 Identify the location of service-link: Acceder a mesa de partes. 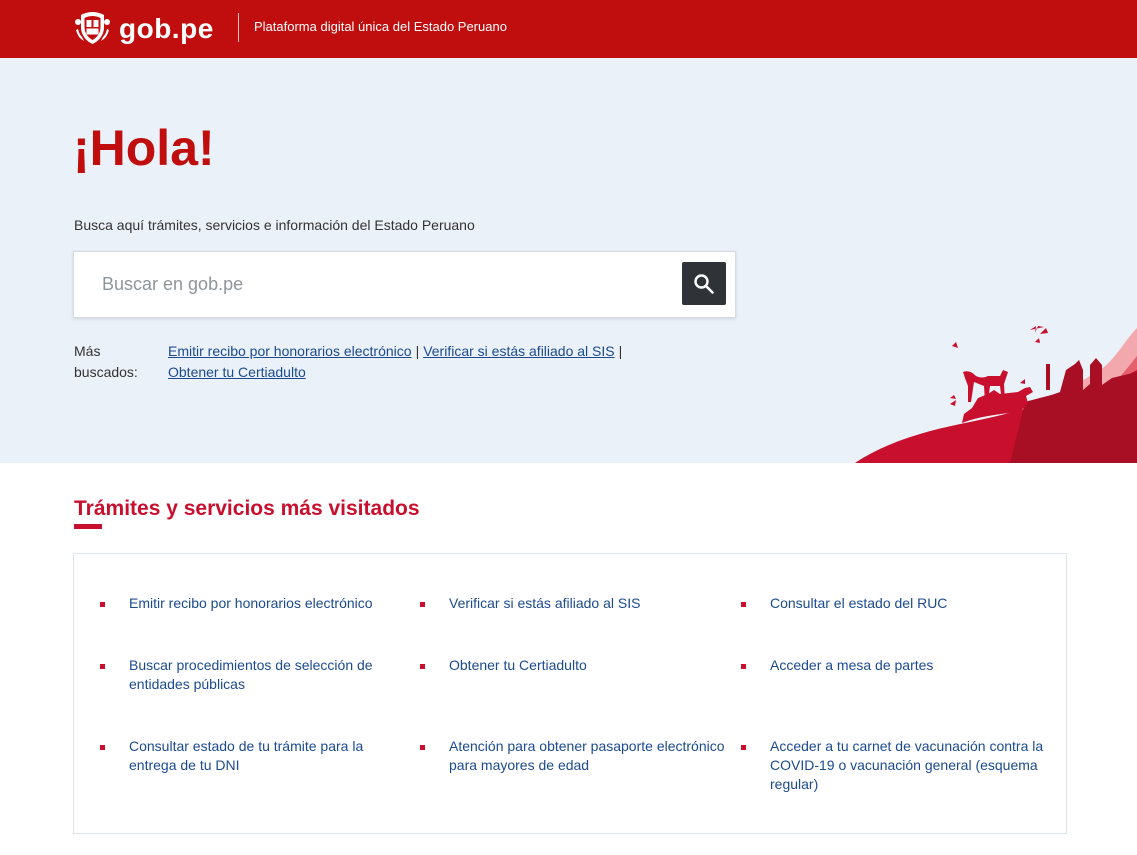
(851, 665).